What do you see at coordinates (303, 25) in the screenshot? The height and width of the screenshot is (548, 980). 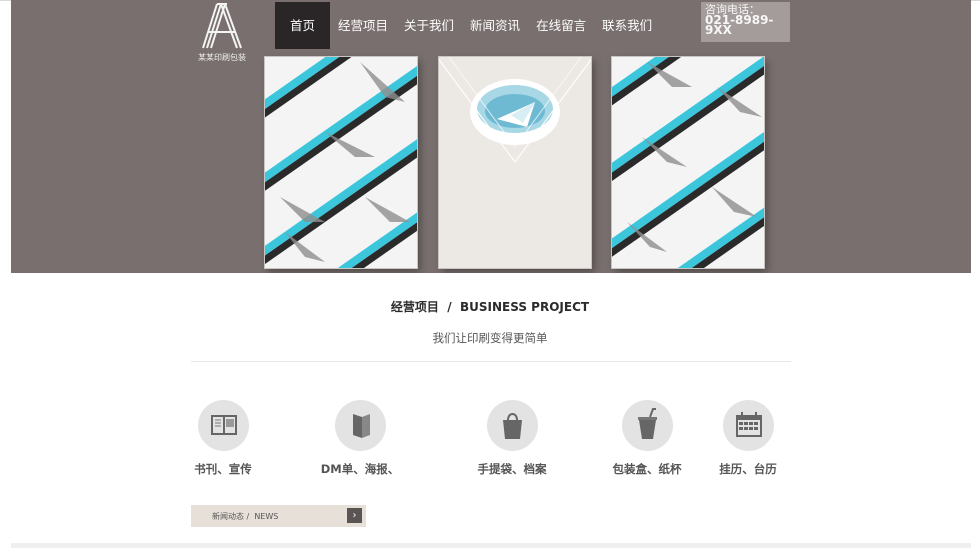 I see `nav-item-home: 首页` at bounding box center [303, 25].